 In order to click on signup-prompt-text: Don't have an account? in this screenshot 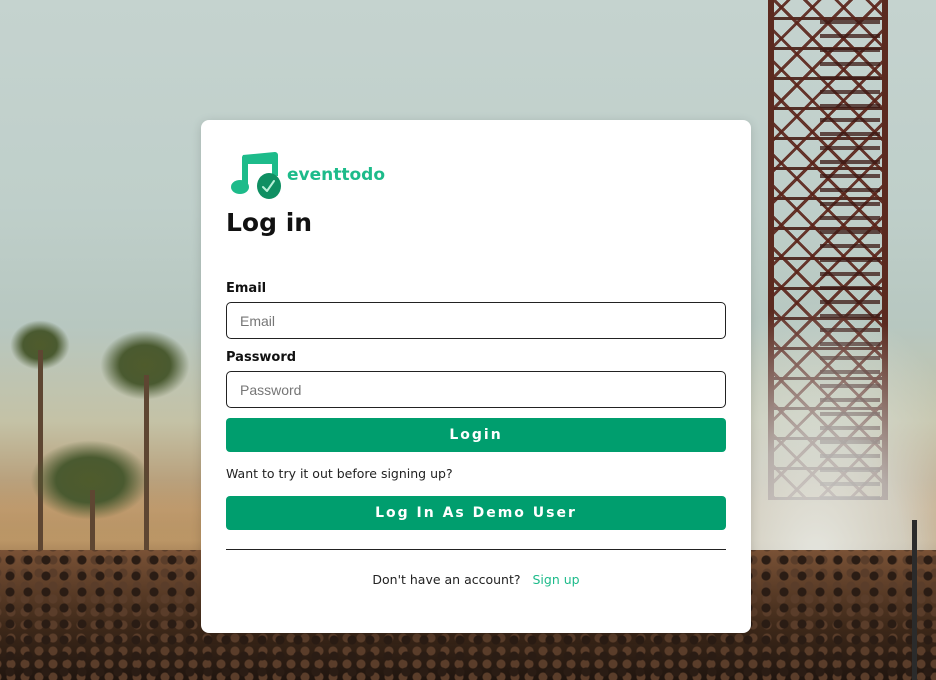, I will do `click(446, 579)`.